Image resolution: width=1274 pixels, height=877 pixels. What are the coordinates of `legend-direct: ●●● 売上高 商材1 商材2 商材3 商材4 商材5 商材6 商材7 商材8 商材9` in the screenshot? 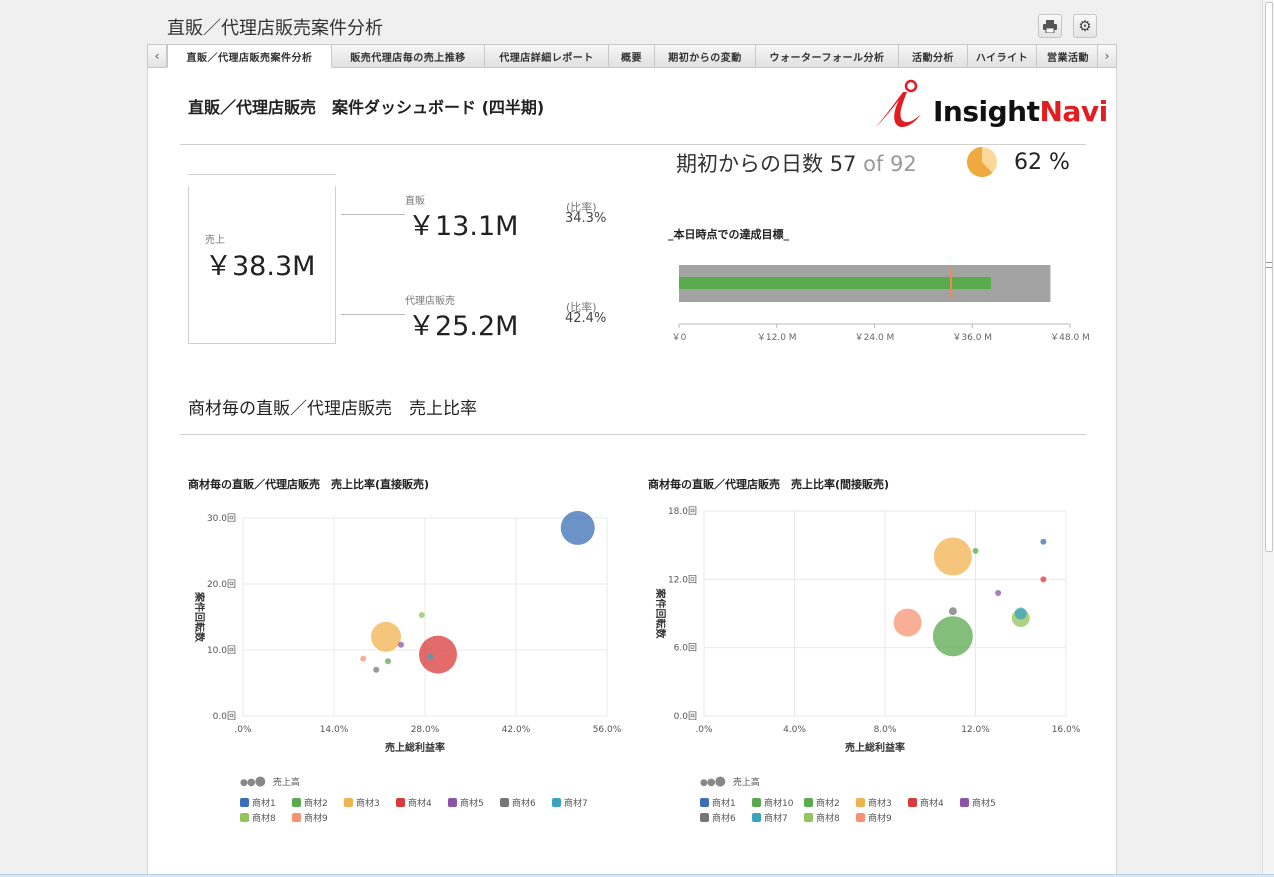 It's located at (440, 804).